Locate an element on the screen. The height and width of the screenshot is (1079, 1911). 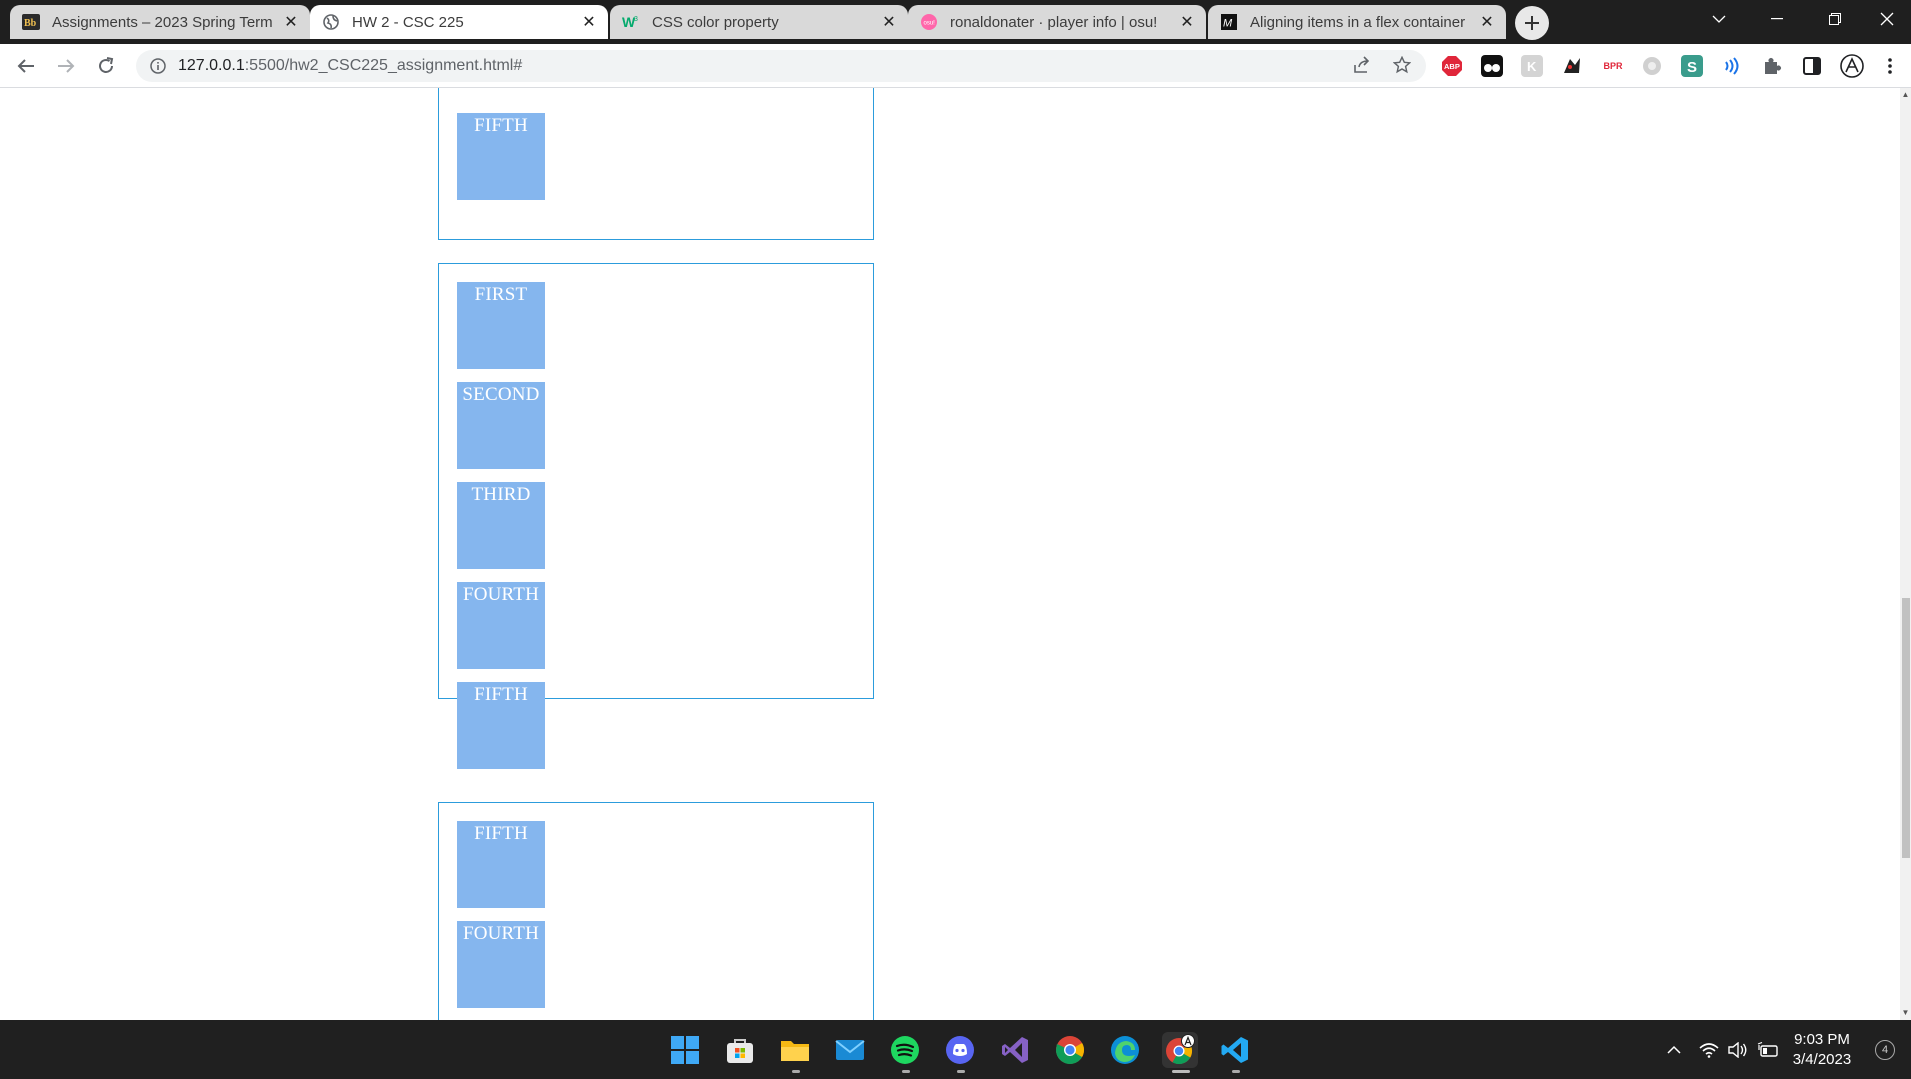
tab-hw2: HW 2 - CSC 225 ✕ is located at coordinates (459, 22).